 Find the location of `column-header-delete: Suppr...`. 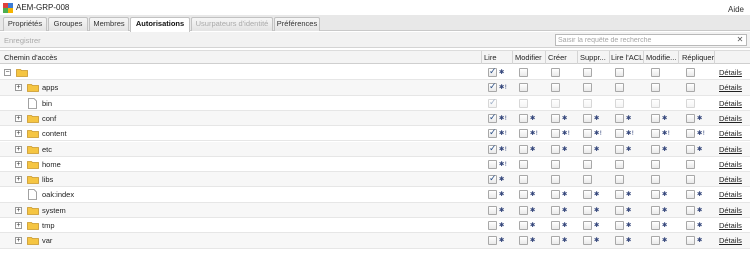

column-header-delete: Suppr... is located at coordinates (593, 57).